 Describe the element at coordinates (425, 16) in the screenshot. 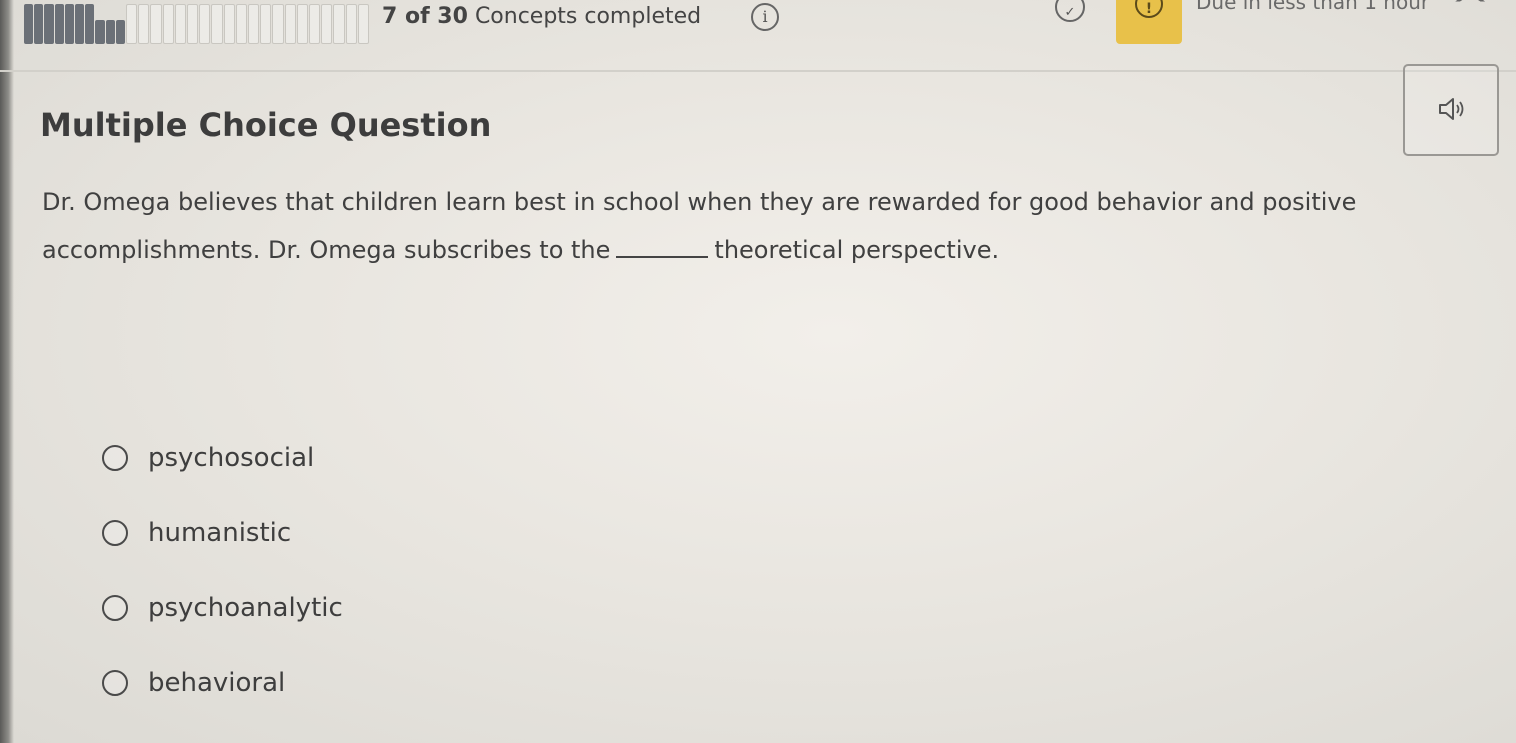

I see `progress-count: 7 of 30` at that location.